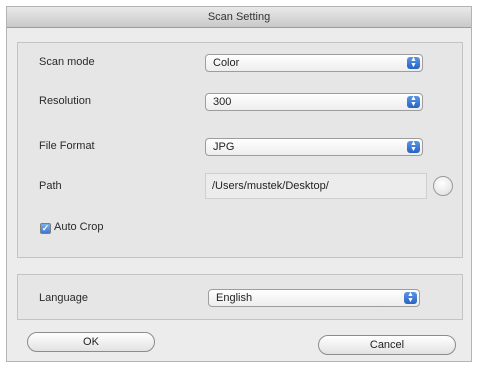 The width and height of the screenshot is (478, 367). What do you see at coordinates (314, 102) in the screenshot?
I see `resolution-select: 300 ▲ ▼` at bounding box center [314, 102].